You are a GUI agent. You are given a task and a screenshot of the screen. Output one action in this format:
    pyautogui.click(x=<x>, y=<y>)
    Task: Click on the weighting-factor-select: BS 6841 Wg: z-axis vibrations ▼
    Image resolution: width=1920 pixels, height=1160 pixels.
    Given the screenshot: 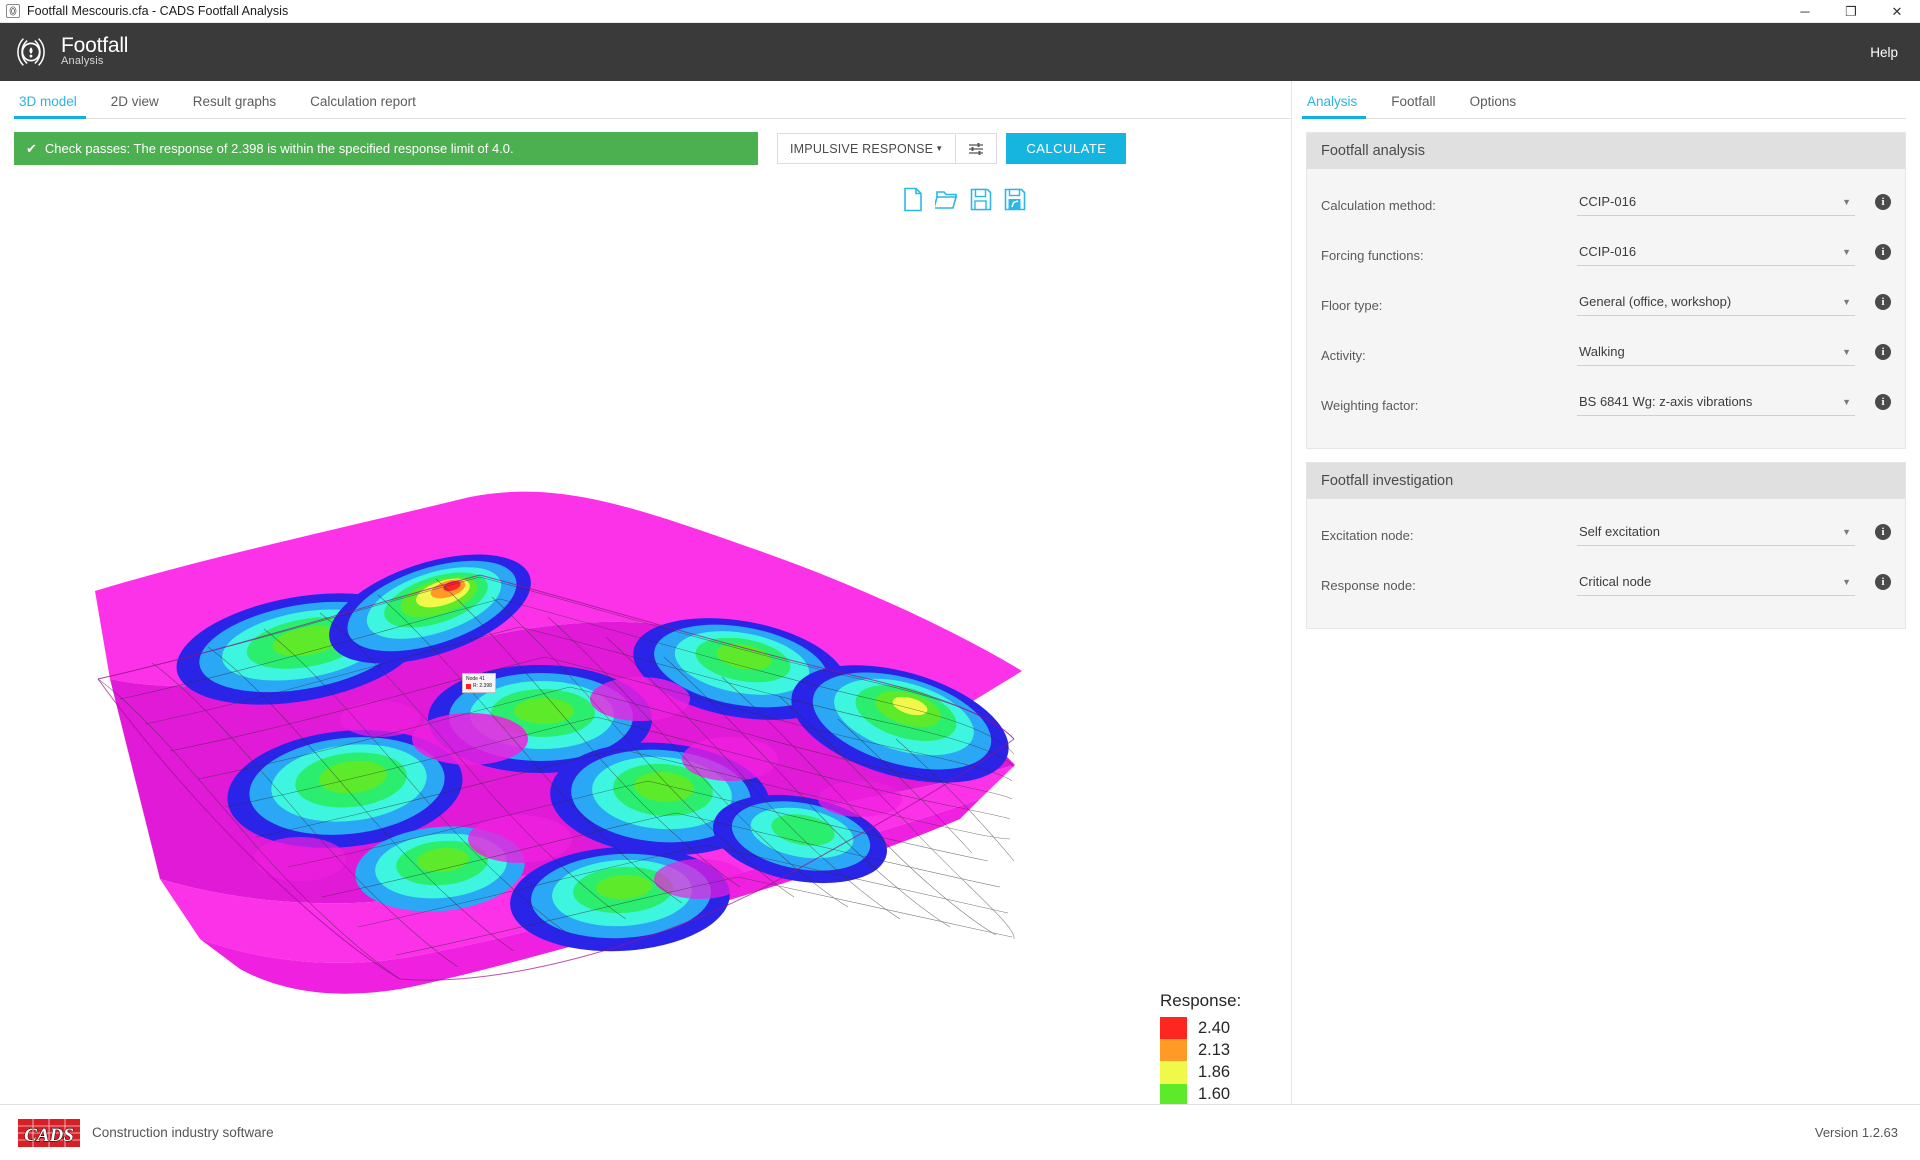 What is the action you would take?
    pyautogui.click(x=1716, y=405)
    